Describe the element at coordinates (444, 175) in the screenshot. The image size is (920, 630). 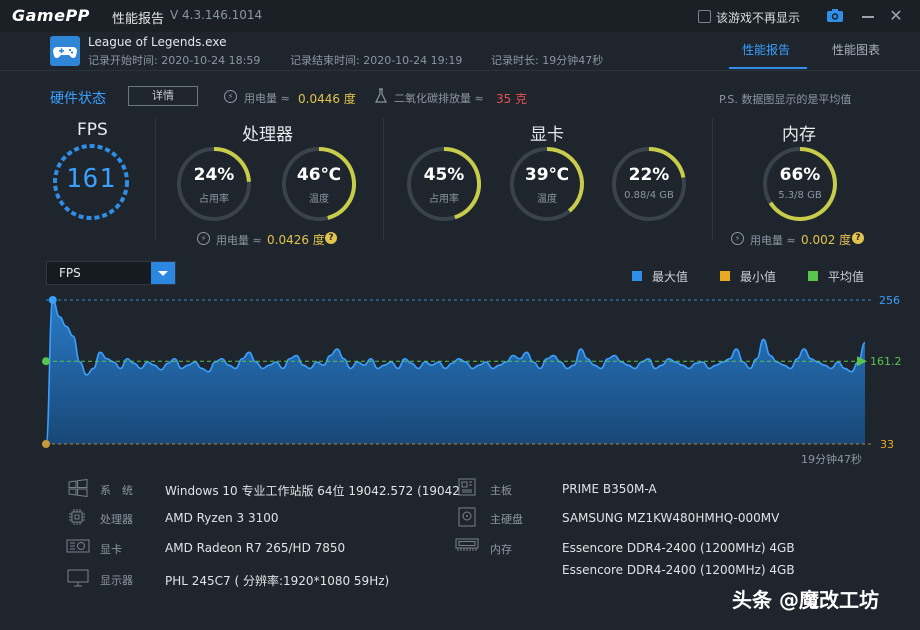
I see `gpu-usage-value: 45%` at that location.